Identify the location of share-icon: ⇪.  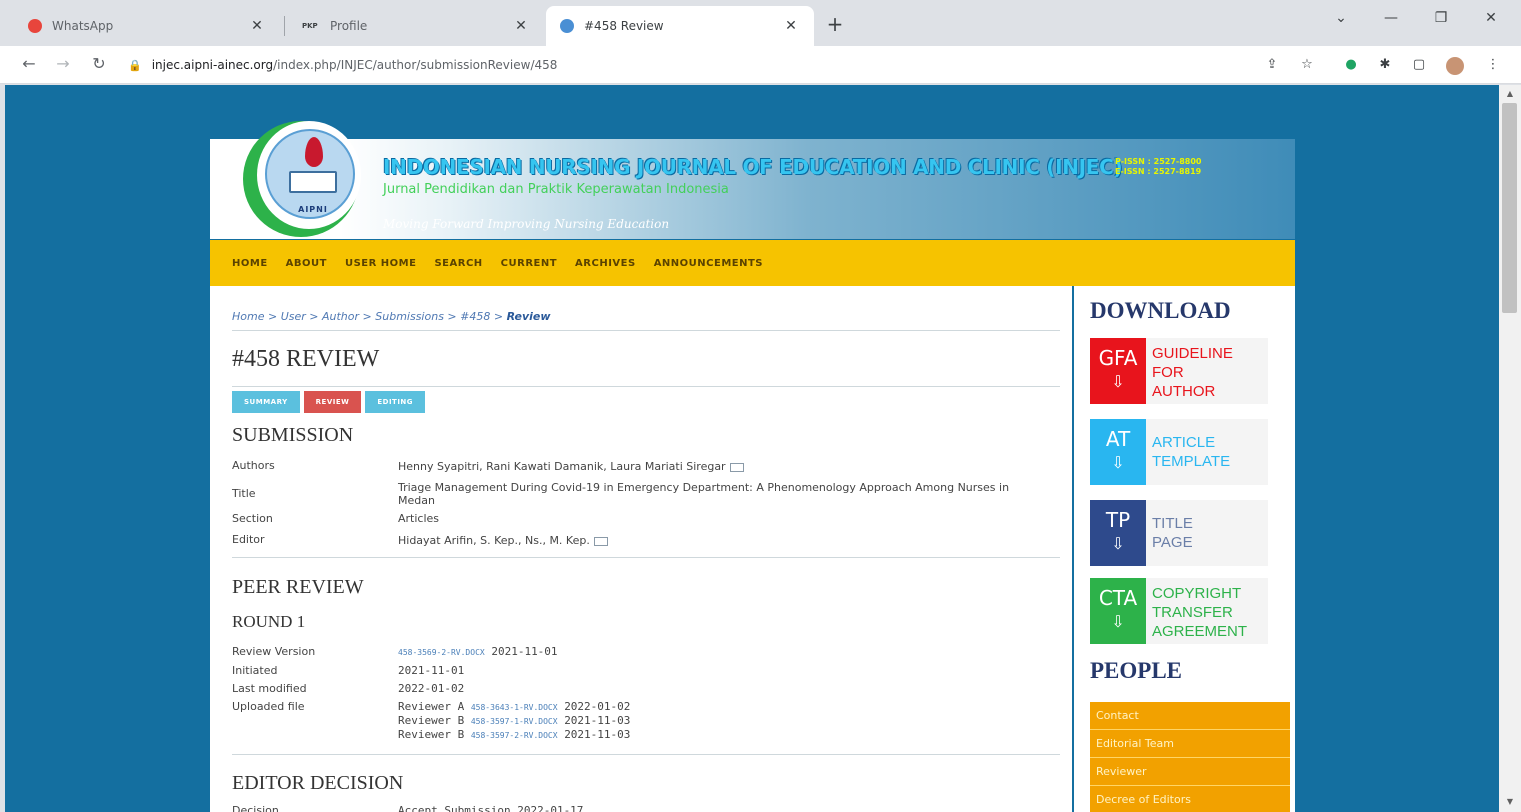
(1272, 66).